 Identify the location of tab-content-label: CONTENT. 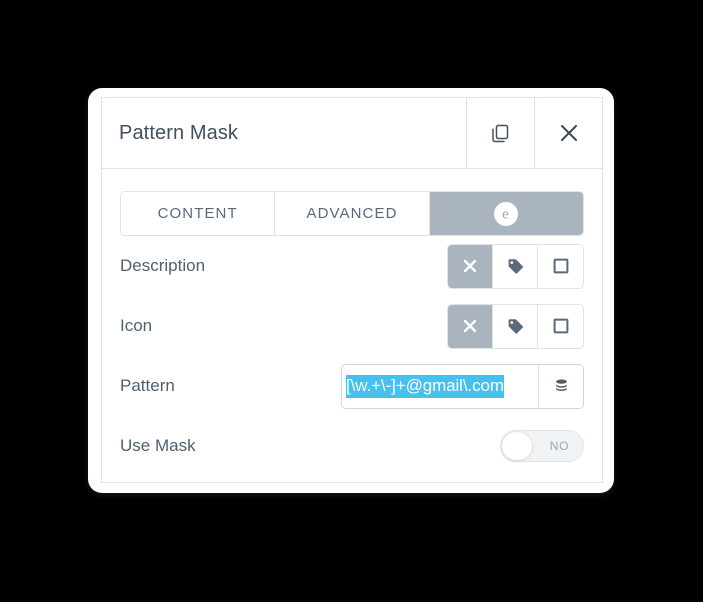
(197, 213).